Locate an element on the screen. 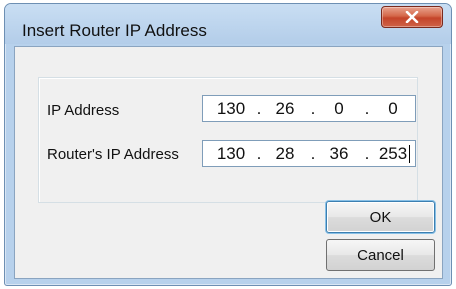 The image size is (456, 289). text-cursor is located at coordinates (409, 154).